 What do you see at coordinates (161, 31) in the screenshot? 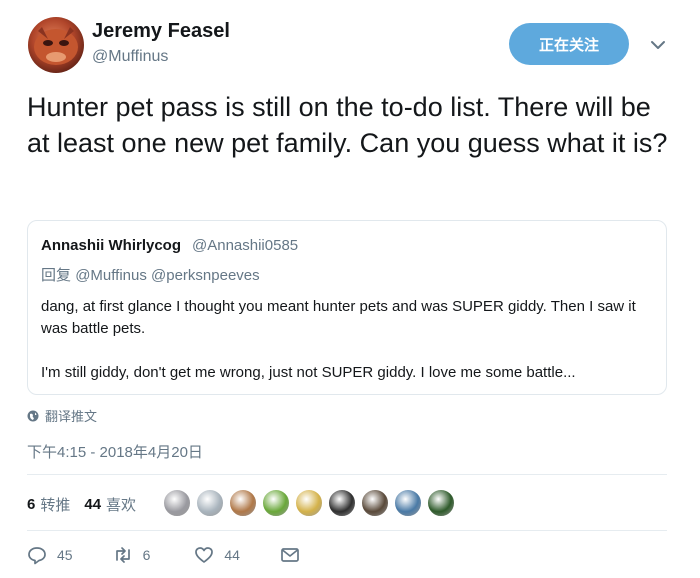
I see `author-name: Jeremy Feasel` at bounding box center [161, 31].